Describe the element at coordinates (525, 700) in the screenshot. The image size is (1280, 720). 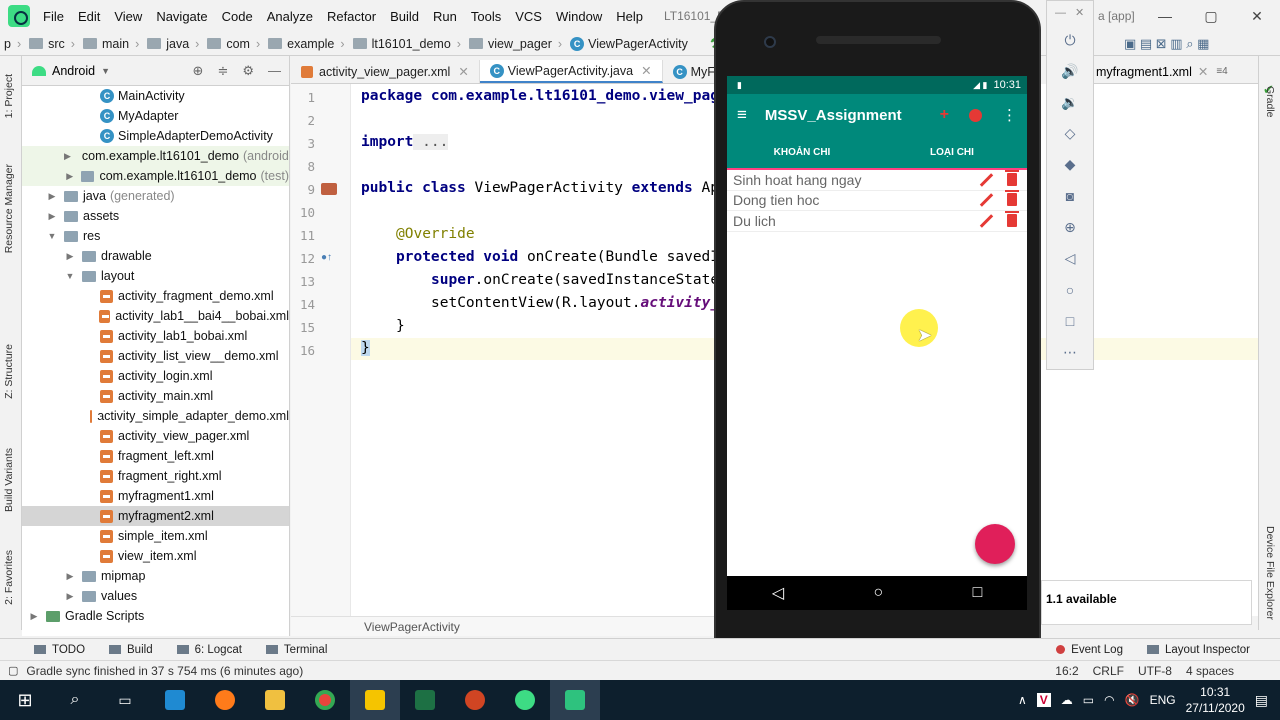
I see `taskbar-android-studio` at that location.